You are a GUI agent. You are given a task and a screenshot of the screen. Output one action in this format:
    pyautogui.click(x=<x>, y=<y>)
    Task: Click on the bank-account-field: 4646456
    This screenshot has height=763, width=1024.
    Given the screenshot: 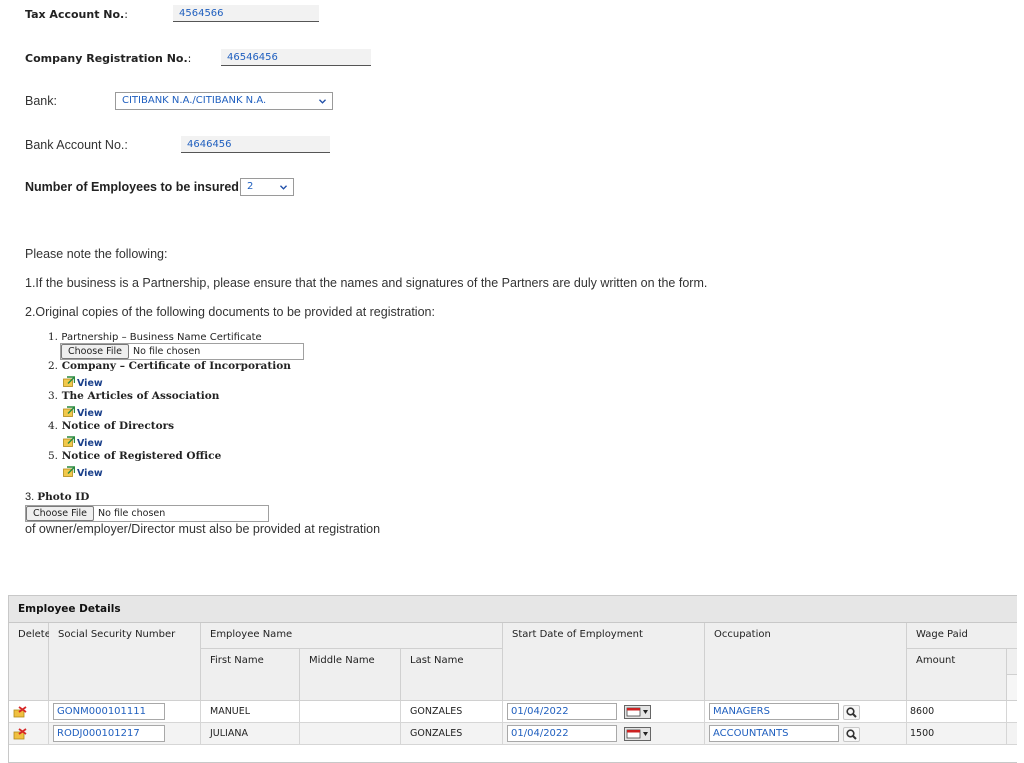 What is the action you would take?
    pyautogui.click(x=255, y=144)
    